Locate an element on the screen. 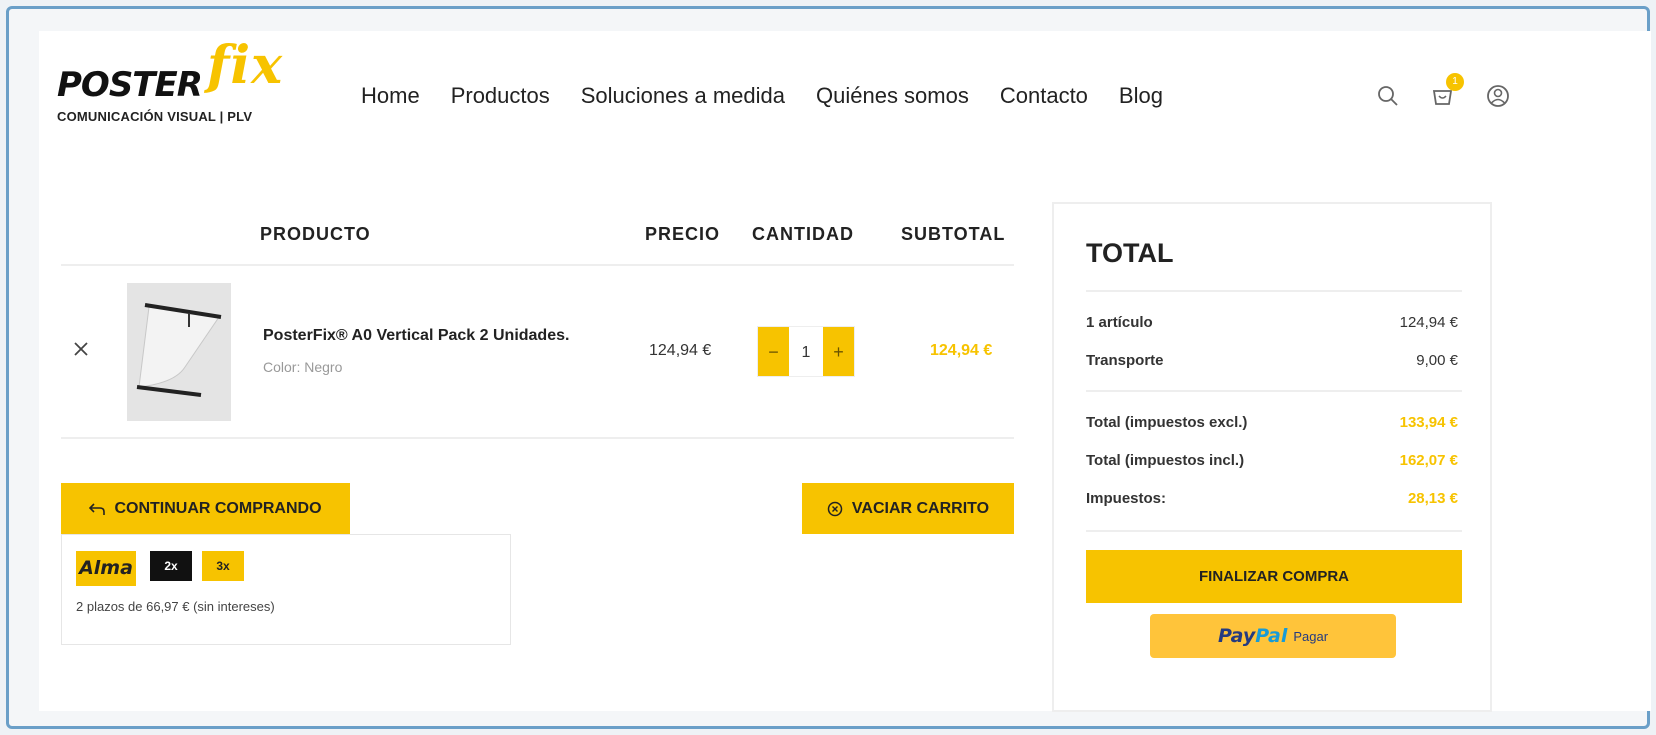 The width and height of the screenshot is (1656, 735). nav-soluciones: Soluciones a medida is located at coordinates (683, 96).